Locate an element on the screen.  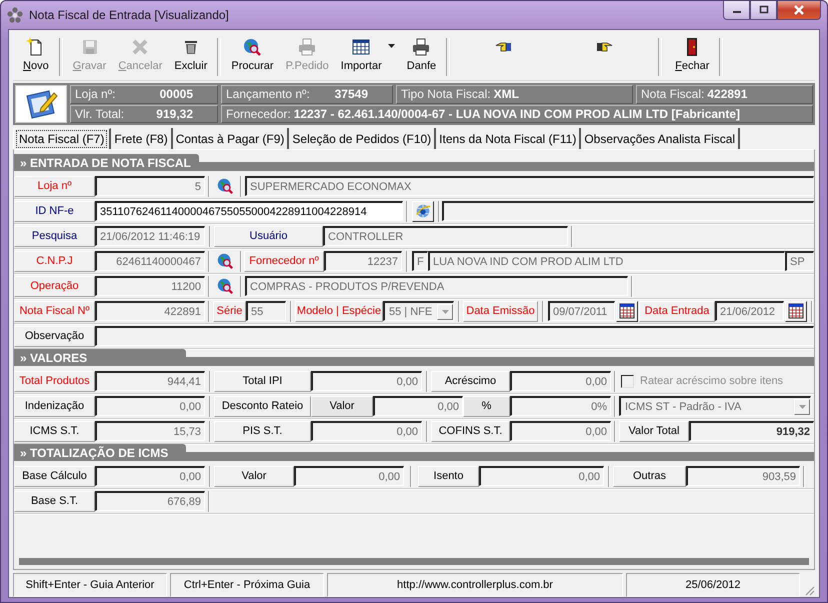
field-label: Loja nº is located at coordinates (54, 186).